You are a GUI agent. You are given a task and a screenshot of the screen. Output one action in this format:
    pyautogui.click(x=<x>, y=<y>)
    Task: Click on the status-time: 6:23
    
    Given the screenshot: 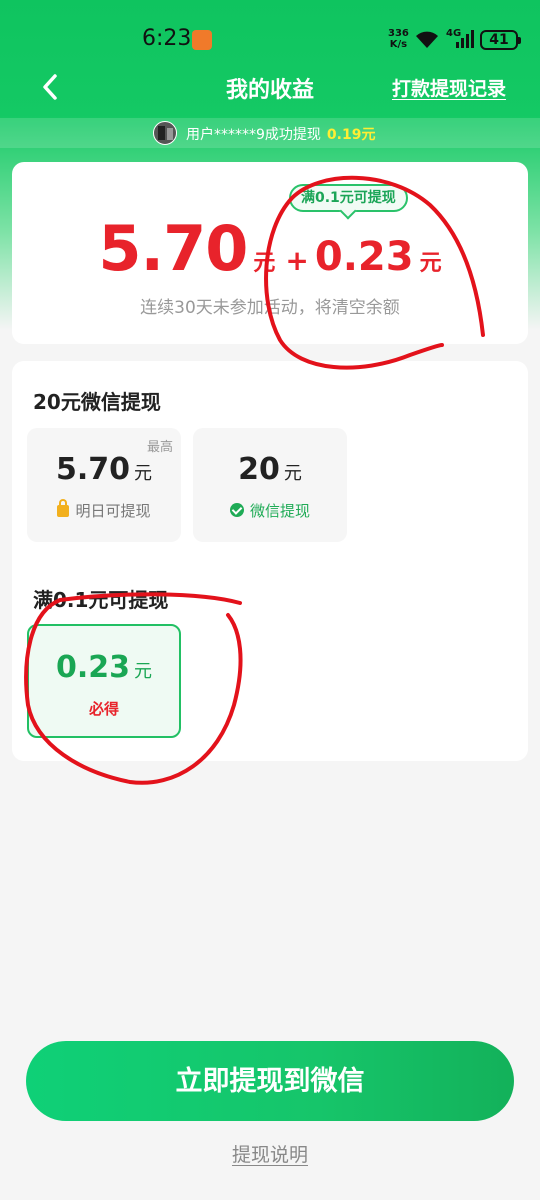 What is the action you would take?
    pyautogui.click(x=167, y=38)
    